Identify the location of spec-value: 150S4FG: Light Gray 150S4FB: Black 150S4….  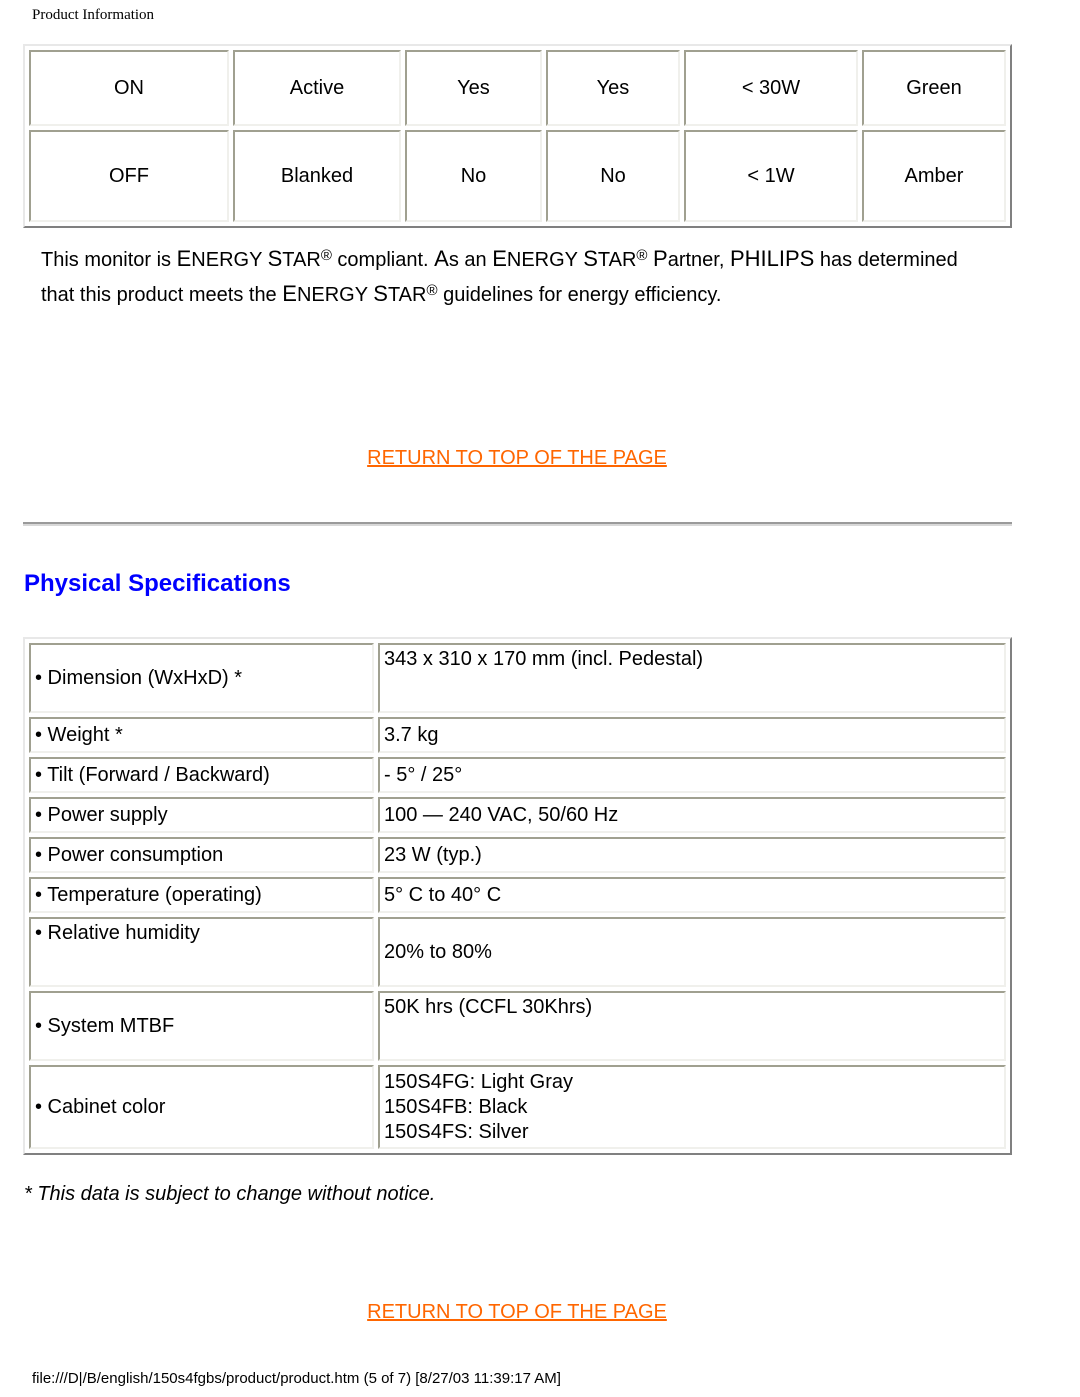
(692, 1107).